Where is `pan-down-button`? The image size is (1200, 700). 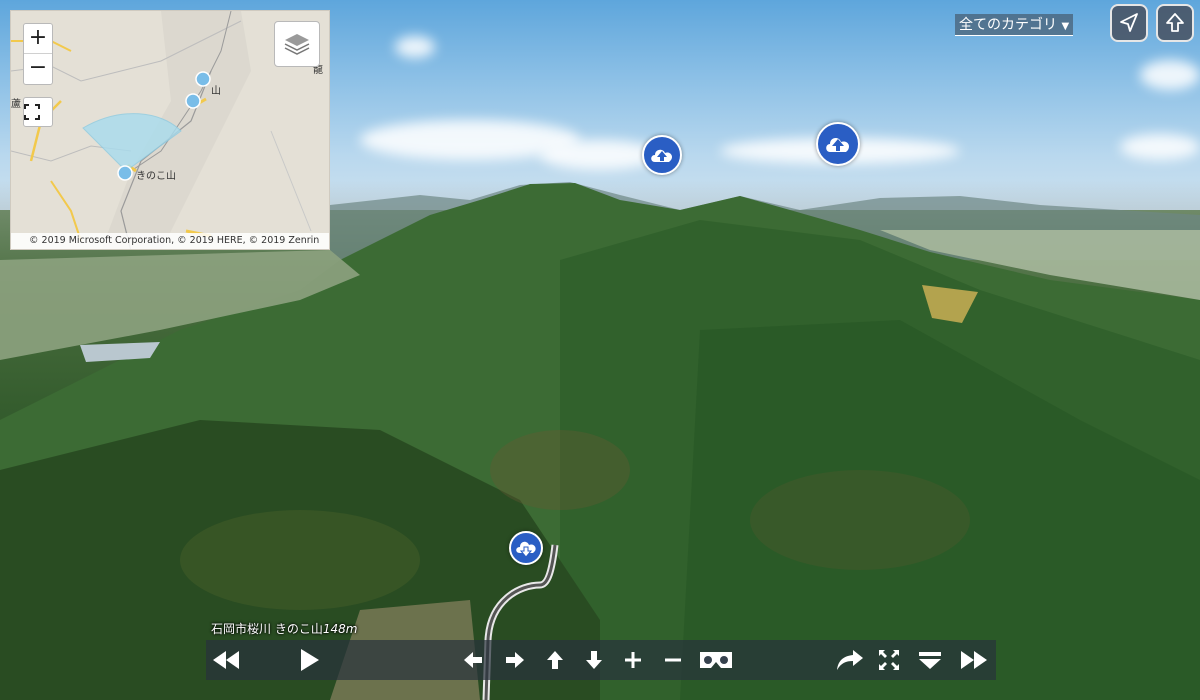 pan-down-button is located at coordinates (594, 660).